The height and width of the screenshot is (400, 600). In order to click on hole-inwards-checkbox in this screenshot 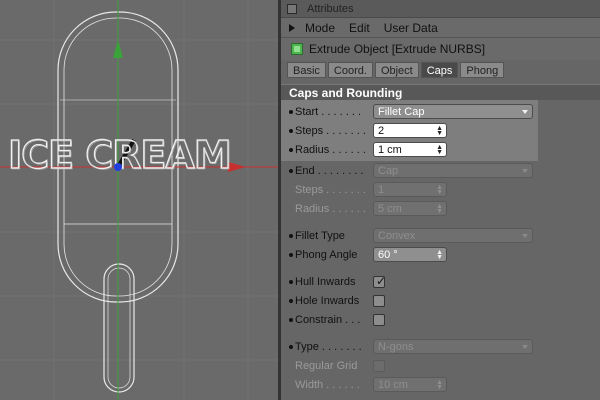, I will do `click(379, 300)`.